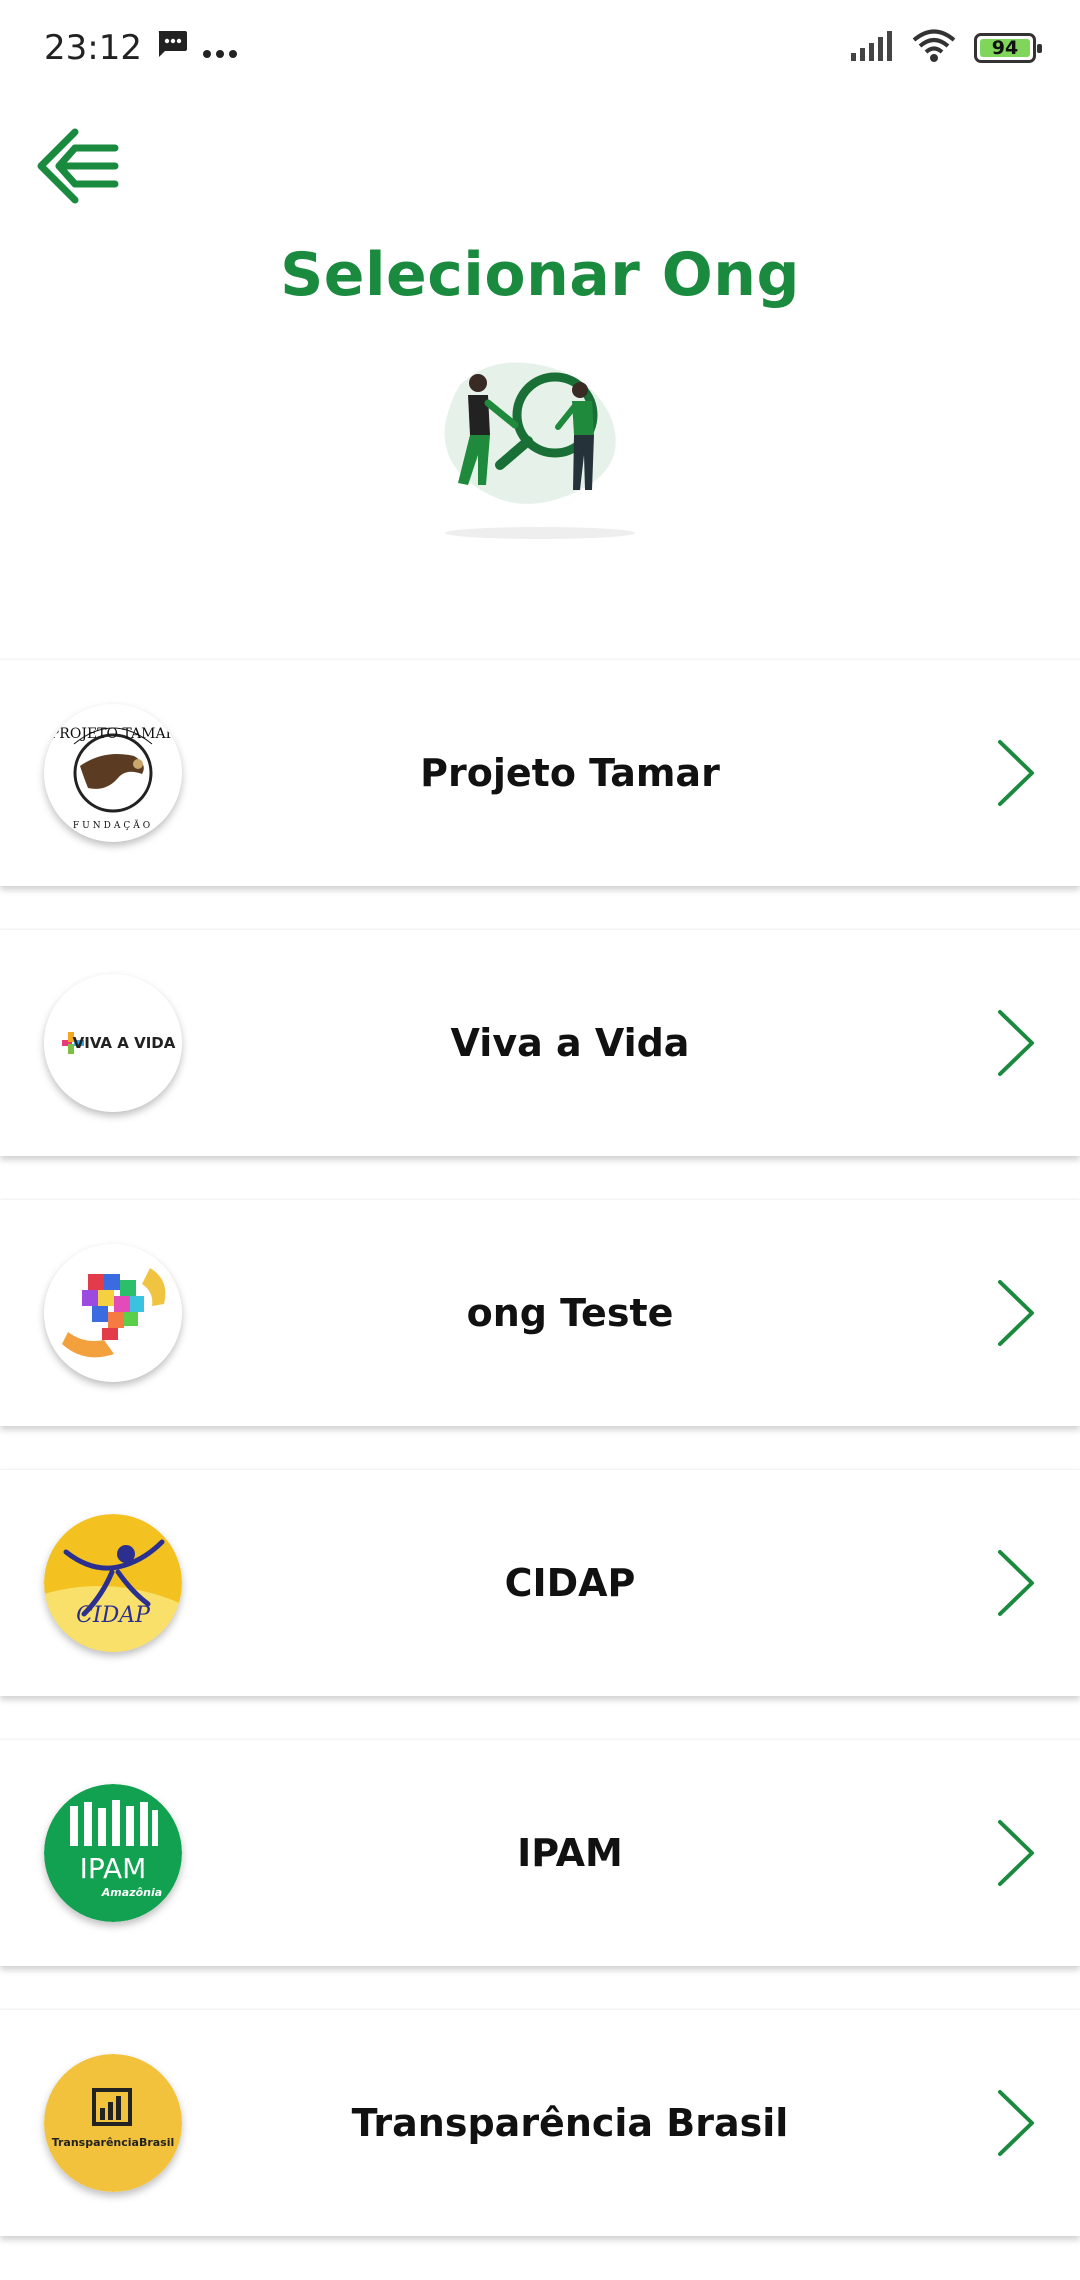 This screenshot has width=1080, height=2280. Describe the element at coordinates (113, 2123) in the screenshot. I see `transparencia-brasil-logo: TransparênciaBrasil` at that location.